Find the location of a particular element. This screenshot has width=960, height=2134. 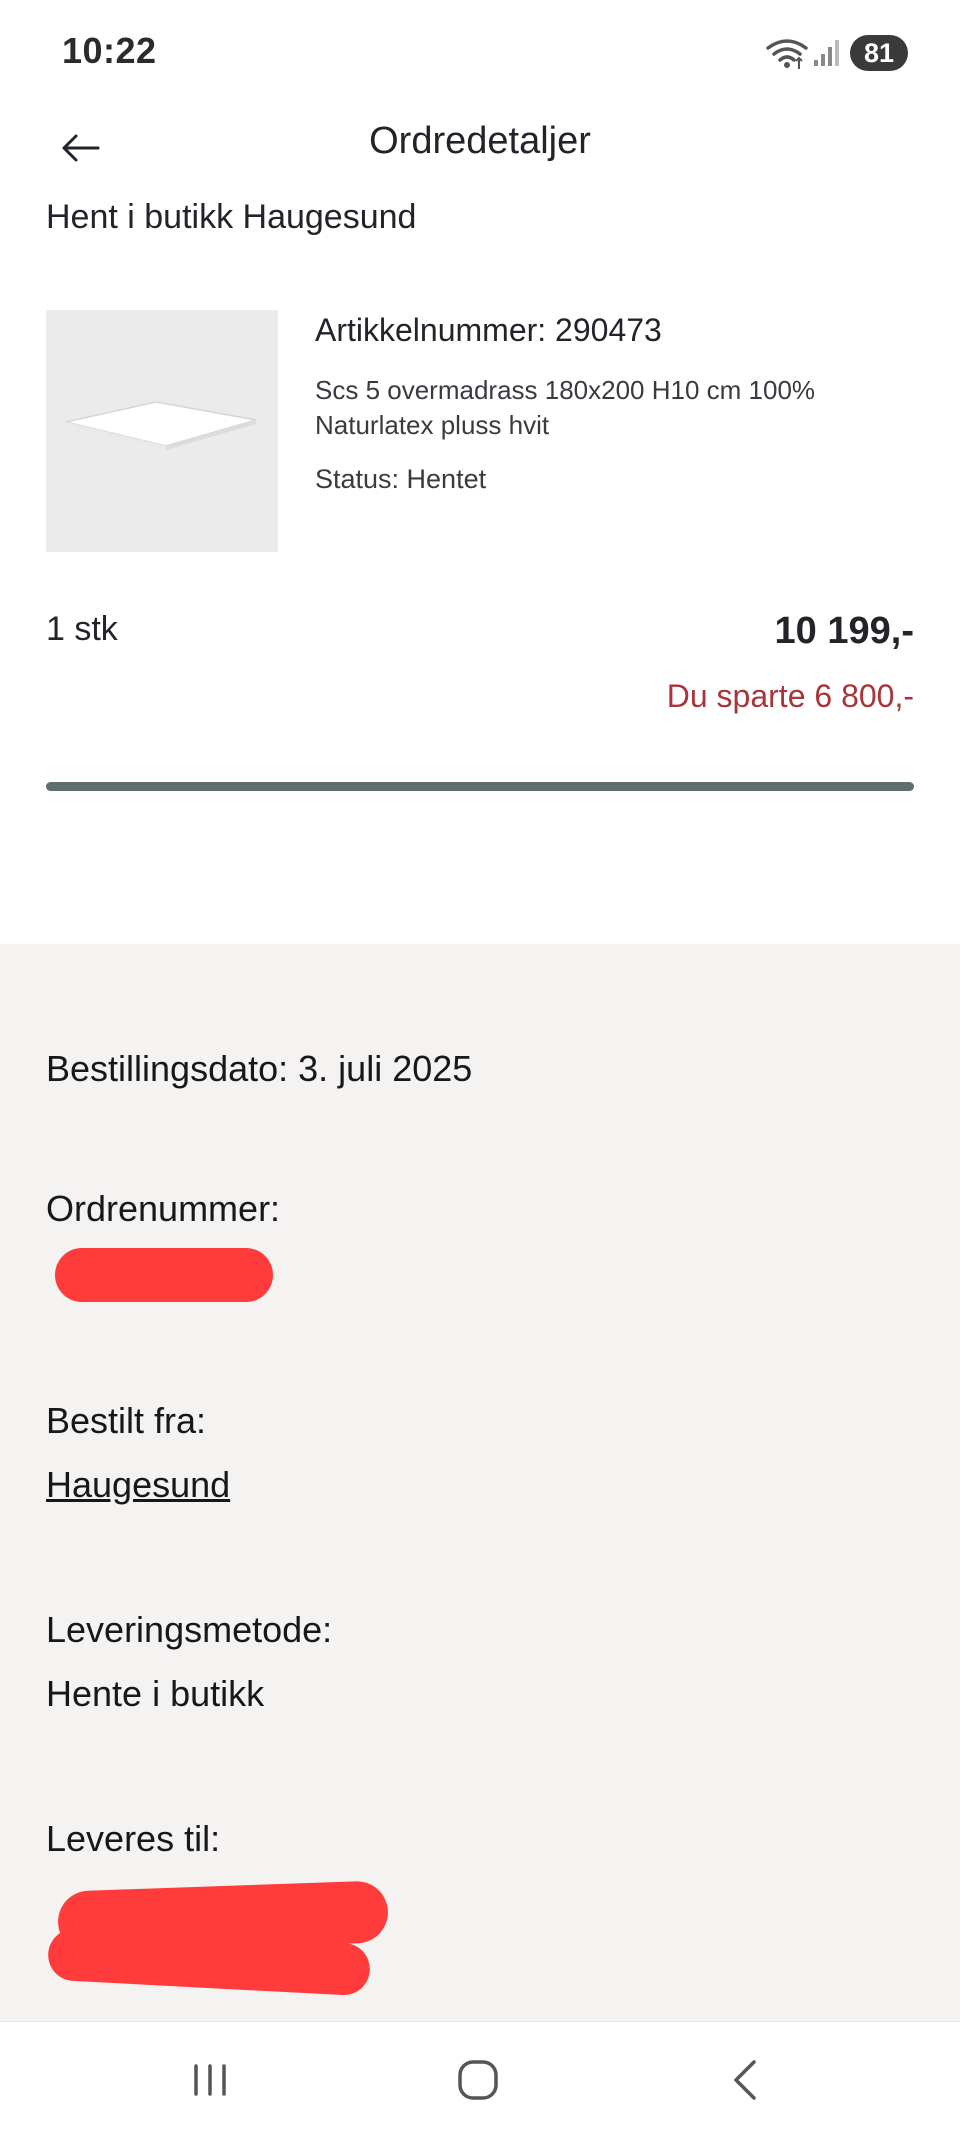

ordered-from-label: Bestilt fra: is located at coordinates (126, 1420).